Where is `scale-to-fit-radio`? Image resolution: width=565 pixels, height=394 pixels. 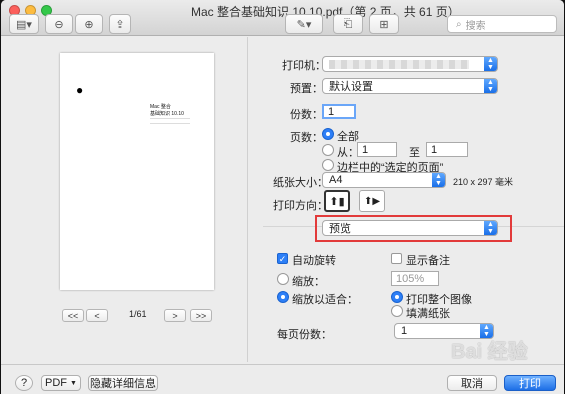
scale-to-fit-radio is located at coordinates (283, 297).